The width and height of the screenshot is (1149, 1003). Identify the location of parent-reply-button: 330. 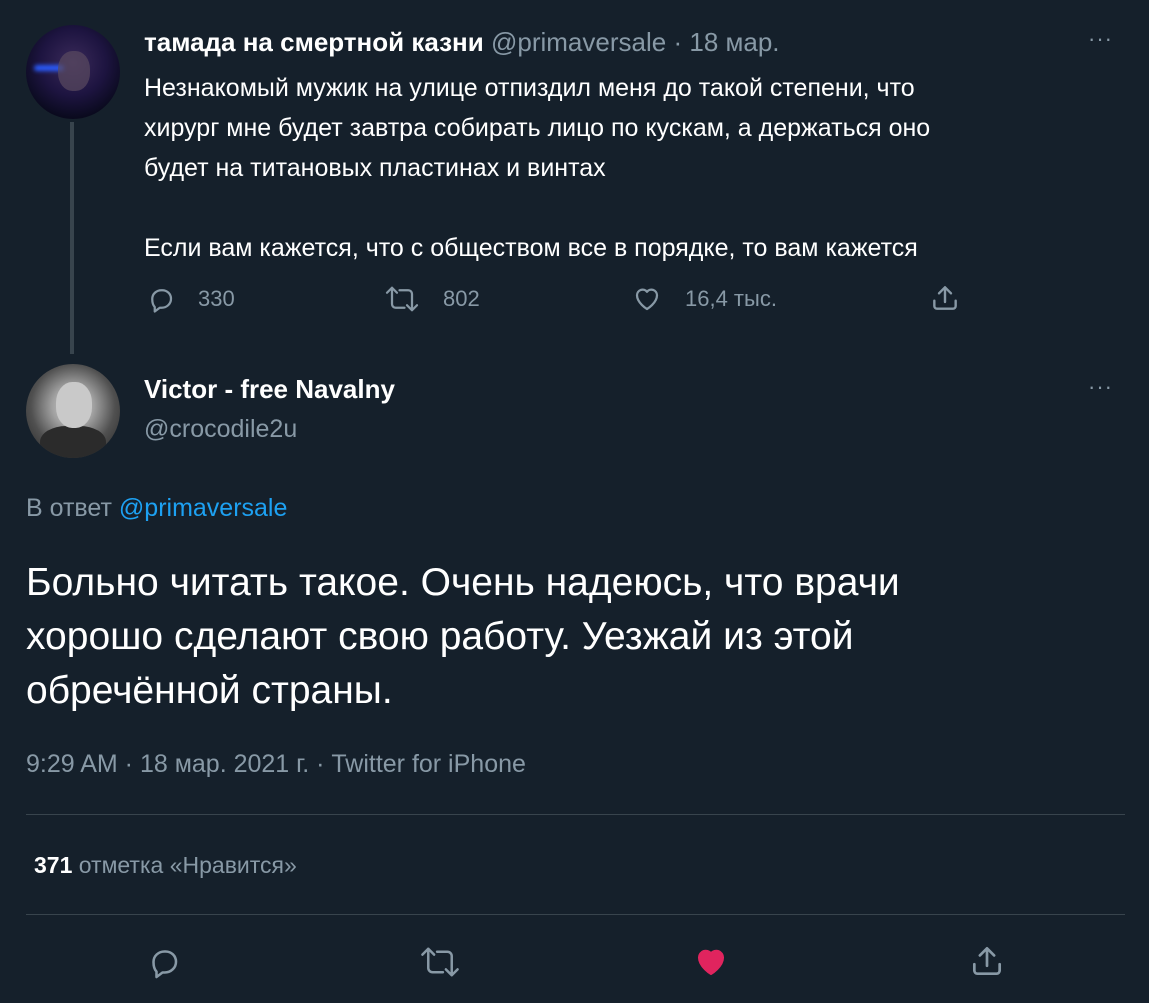
(190, 299).